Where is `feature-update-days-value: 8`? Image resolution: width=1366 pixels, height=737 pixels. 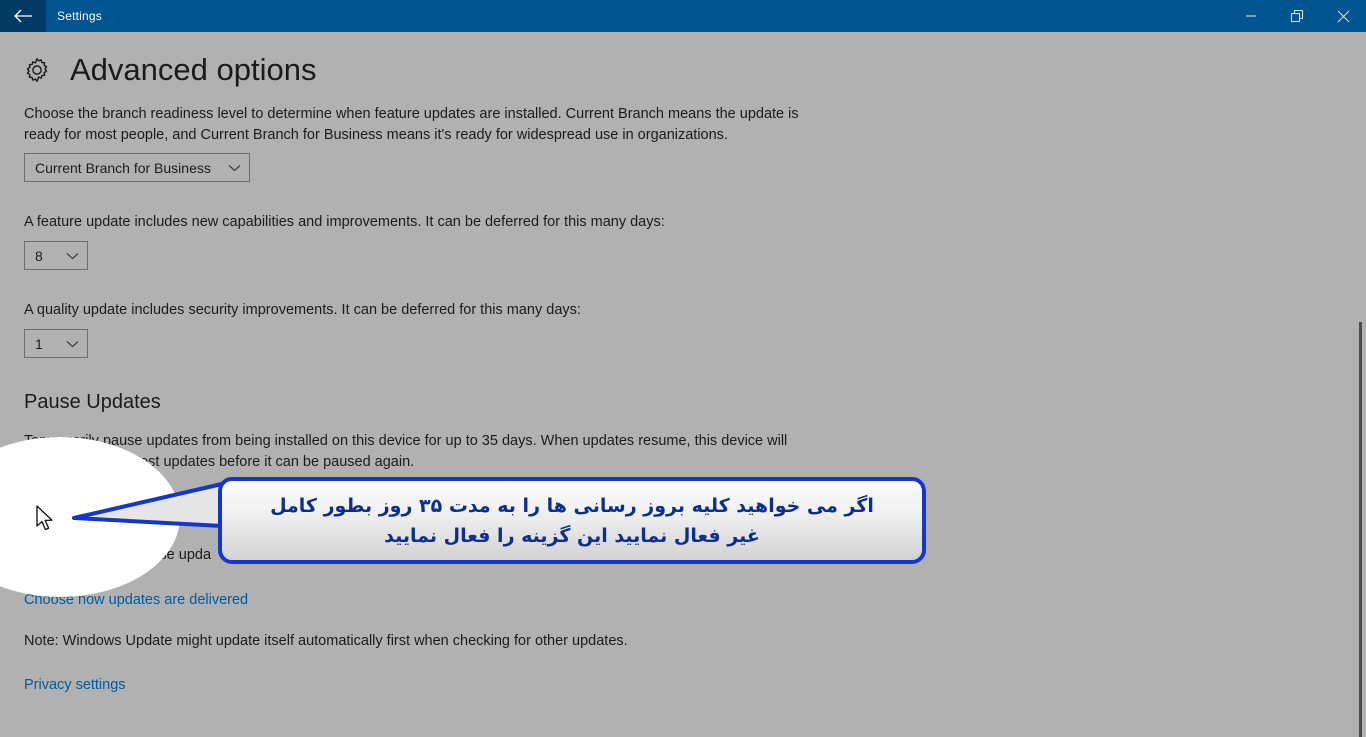
feature-update-days-value: 8 is located at coordinates (39, 255).